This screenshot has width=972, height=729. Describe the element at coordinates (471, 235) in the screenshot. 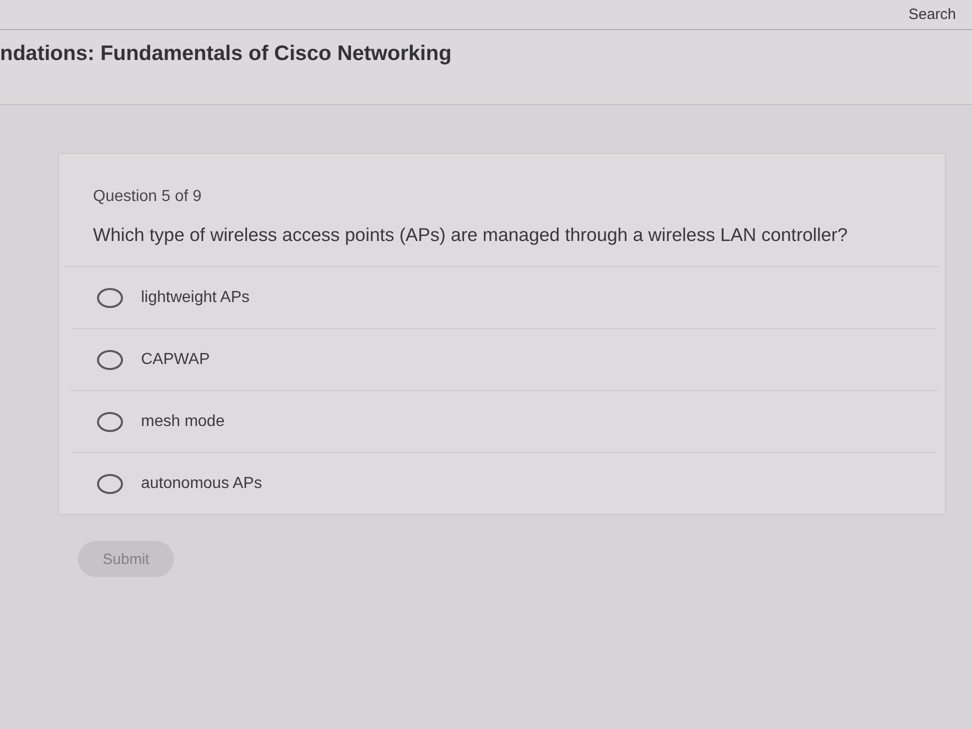

I see `question-text: Which type of wireless access points (APs) are managed through a wireless LAN controller?` at that location.